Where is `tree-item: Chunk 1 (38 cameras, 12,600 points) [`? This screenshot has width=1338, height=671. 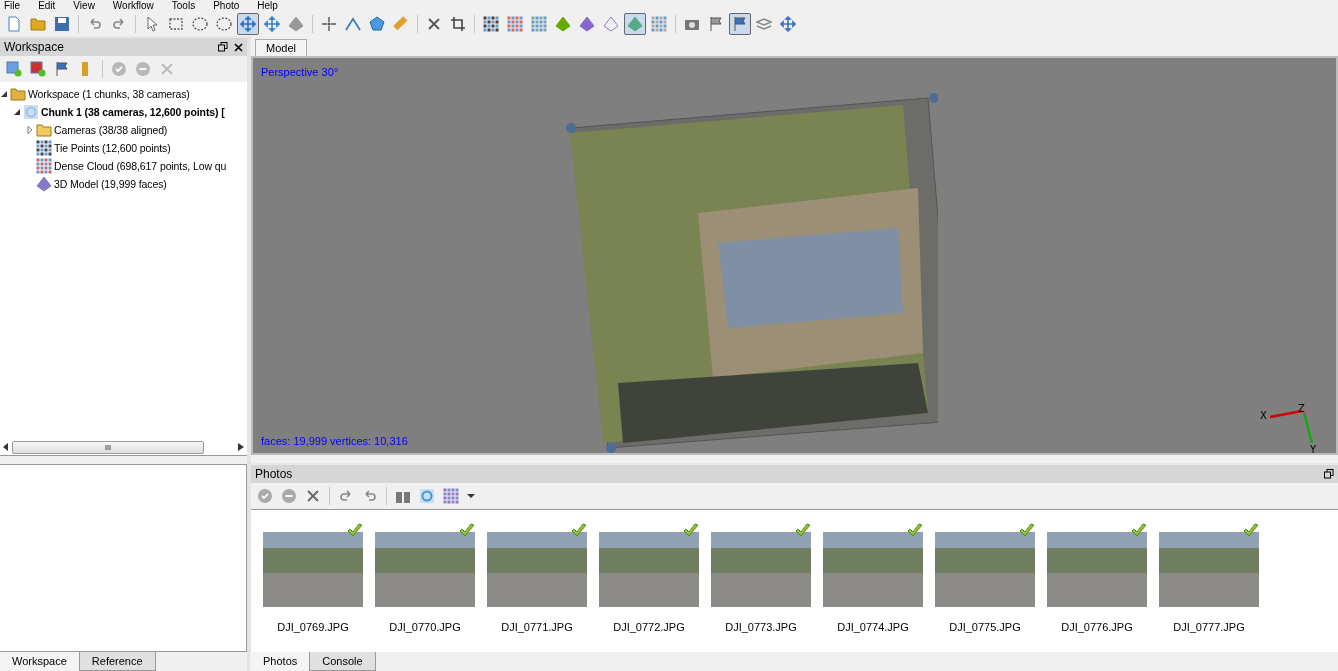 tree-item: Chunk 1 (38 cameras, 12,600 points) [ is located at coordinates (133, 112).